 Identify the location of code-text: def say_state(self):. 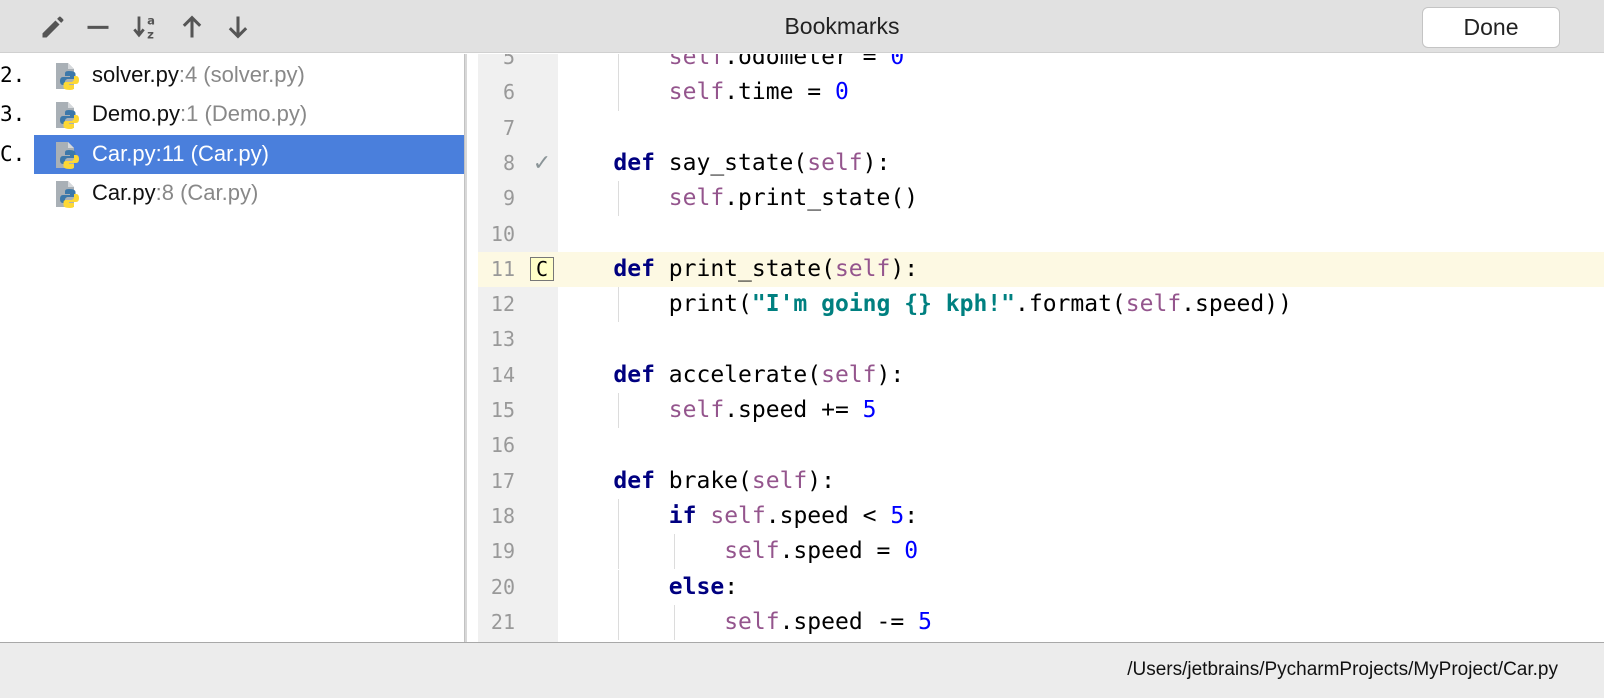
(751, 163).